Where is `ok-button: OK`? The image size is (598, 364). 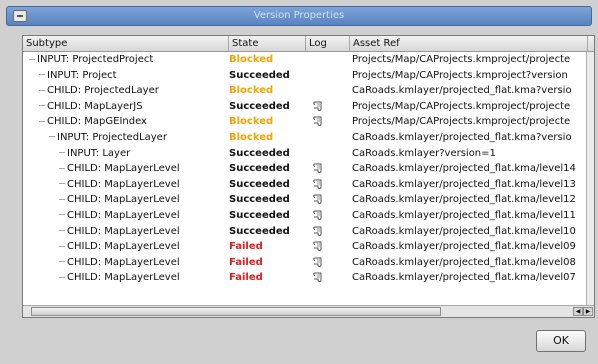 ok-button: OK is located at coordinates (561, 341).